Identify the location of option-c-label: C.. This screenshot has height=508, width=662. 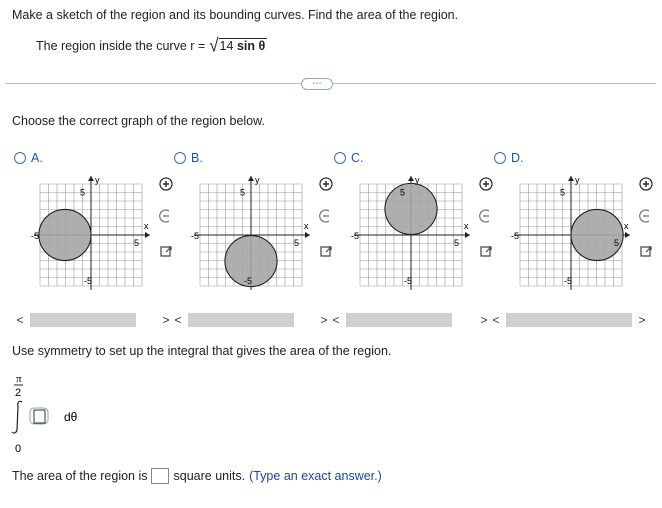
(357, 158).